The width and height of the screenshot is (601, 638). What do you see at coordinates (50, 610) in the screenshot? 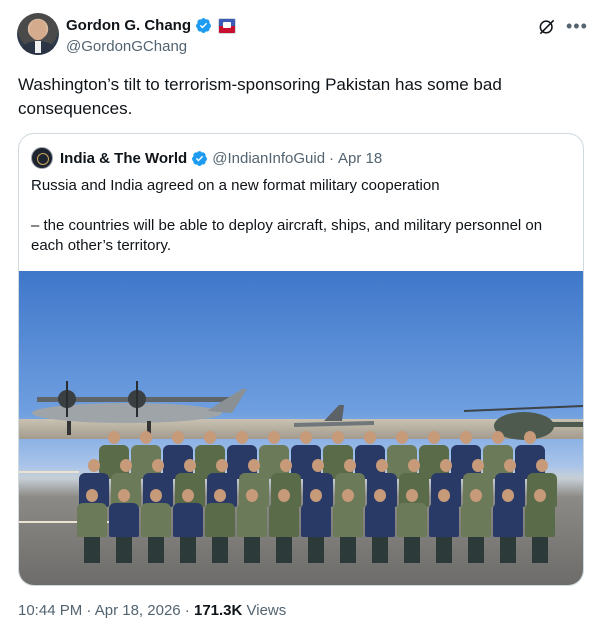
I see `tweet-time: 10:44 PM` at bounding box center [50, 610].